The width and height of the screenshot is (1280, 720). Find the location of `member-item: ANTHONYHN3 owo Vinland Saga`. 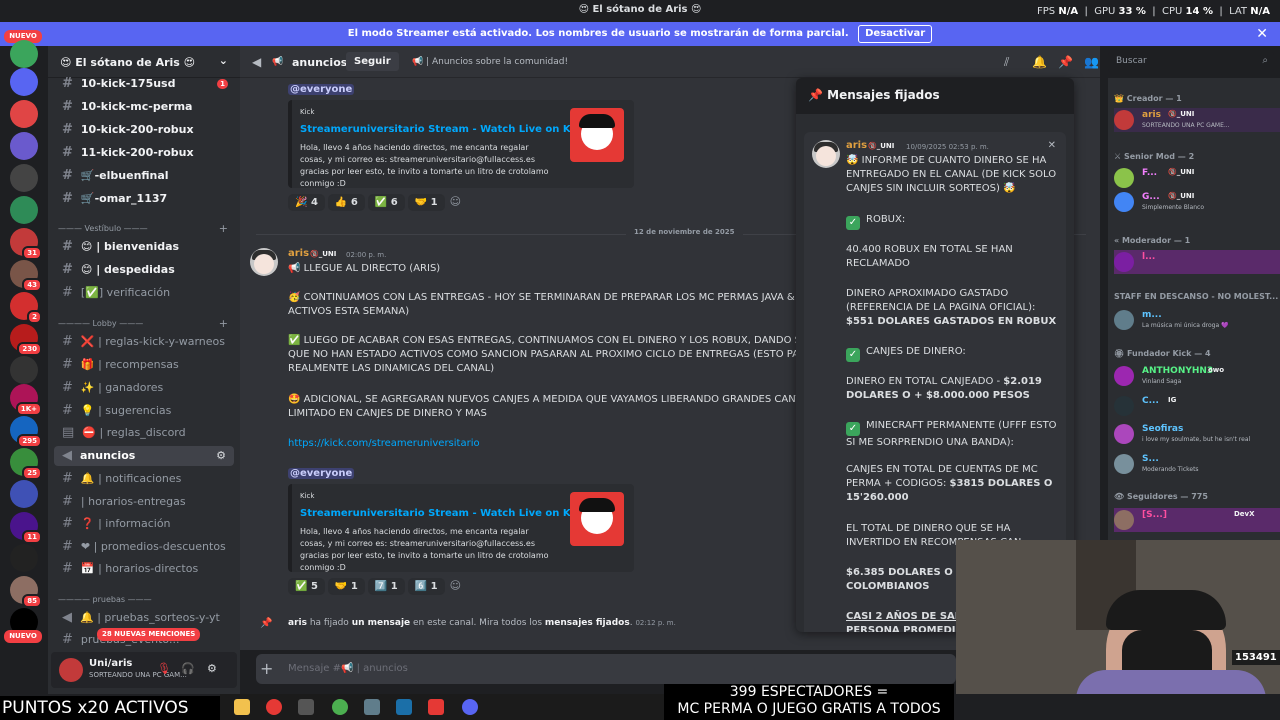

member-item: ANTHONYHN3 owo Vinland Saga is located at coordinates (1197, 376).